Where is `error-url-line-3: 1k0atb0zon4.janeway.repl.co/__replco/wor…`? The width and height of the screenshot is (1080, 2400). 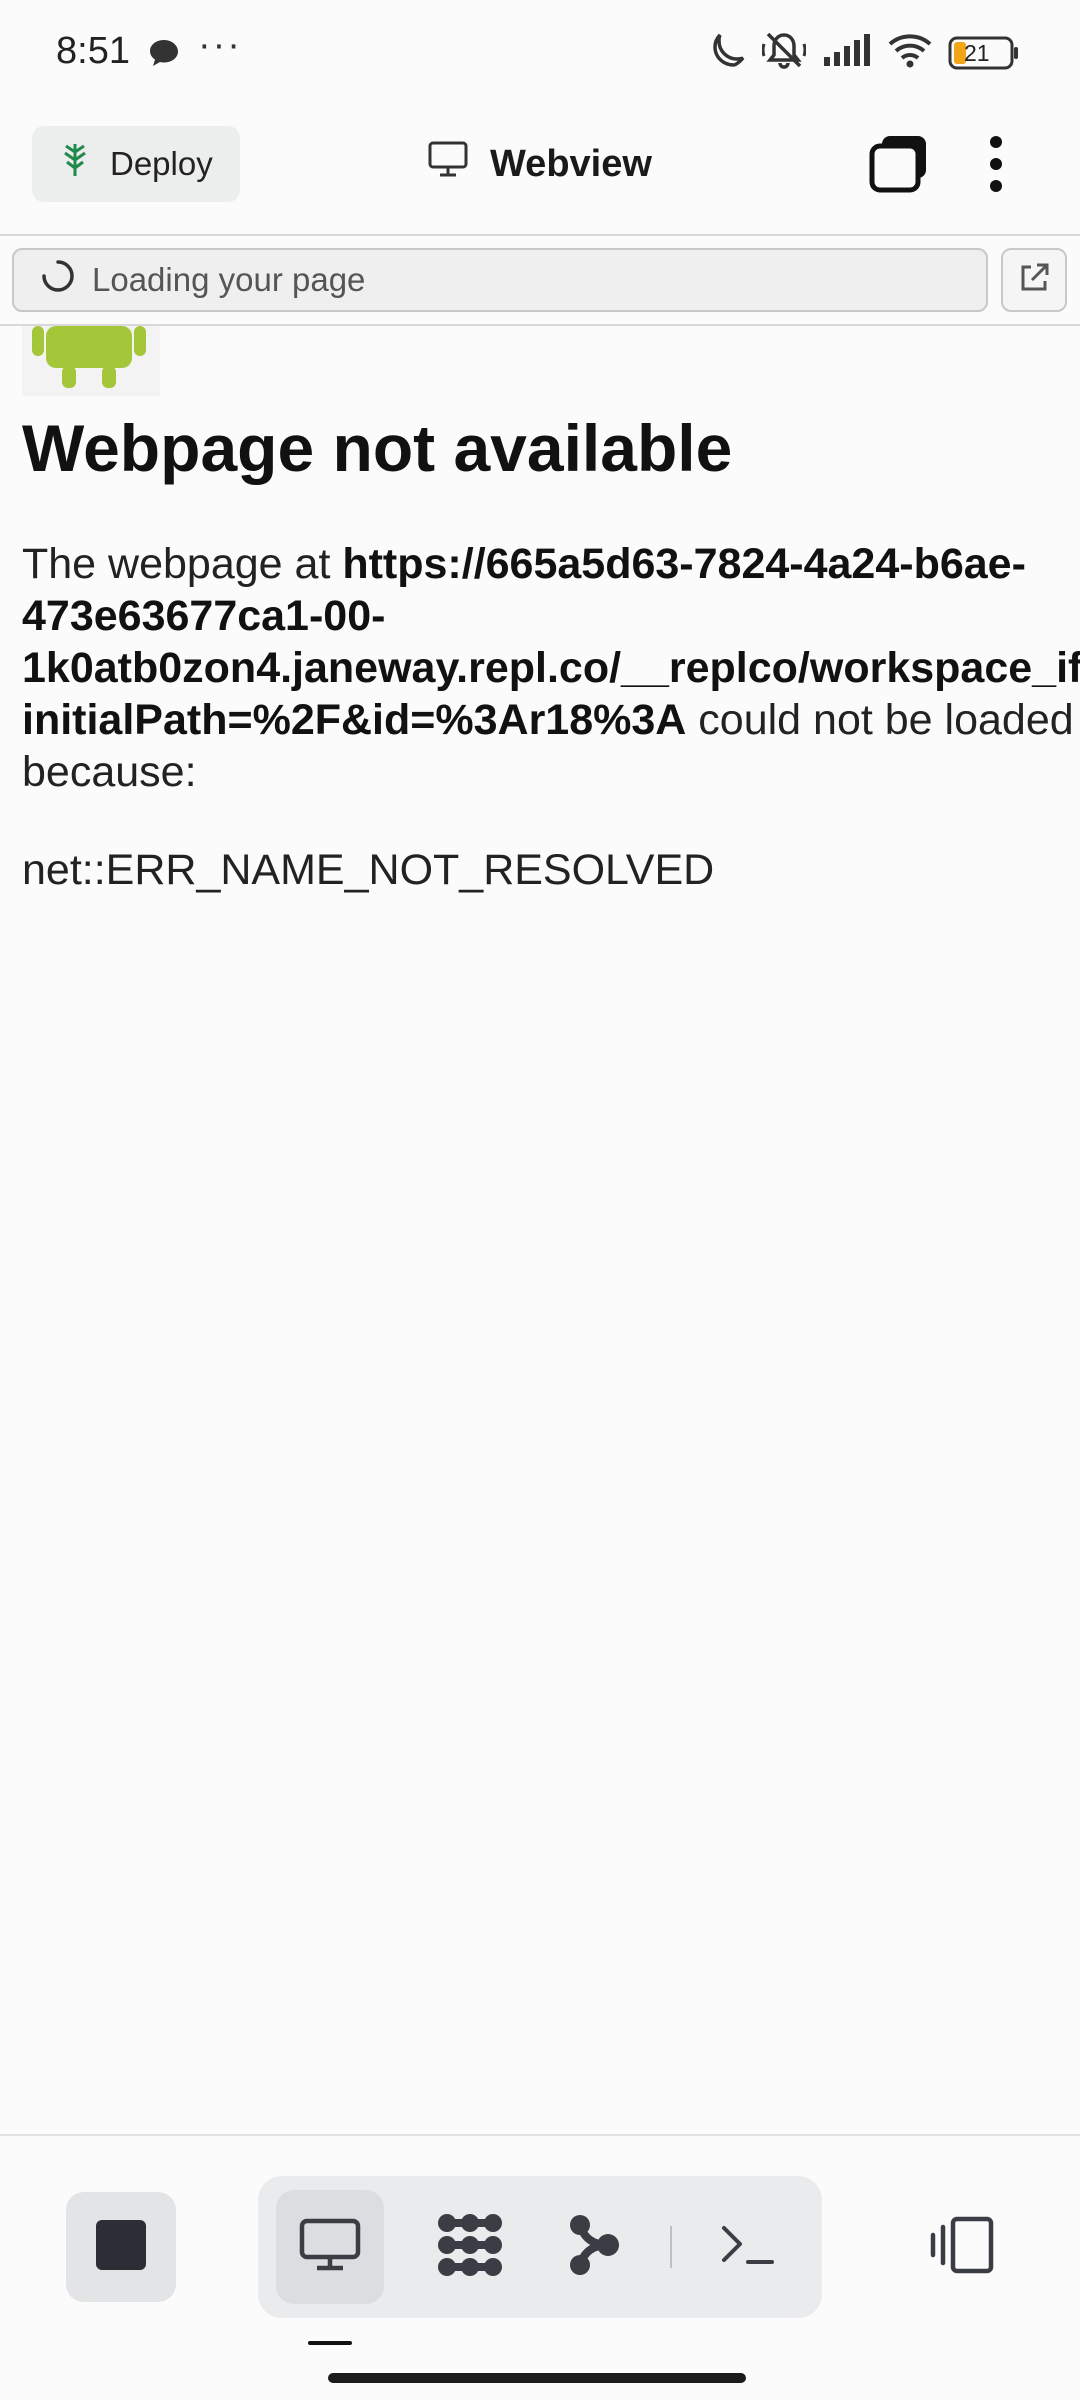 error-url-line-3: 1k0atb0zon4.janeway.repl.co/__replco/wor… is located at coordinates (551, 668).